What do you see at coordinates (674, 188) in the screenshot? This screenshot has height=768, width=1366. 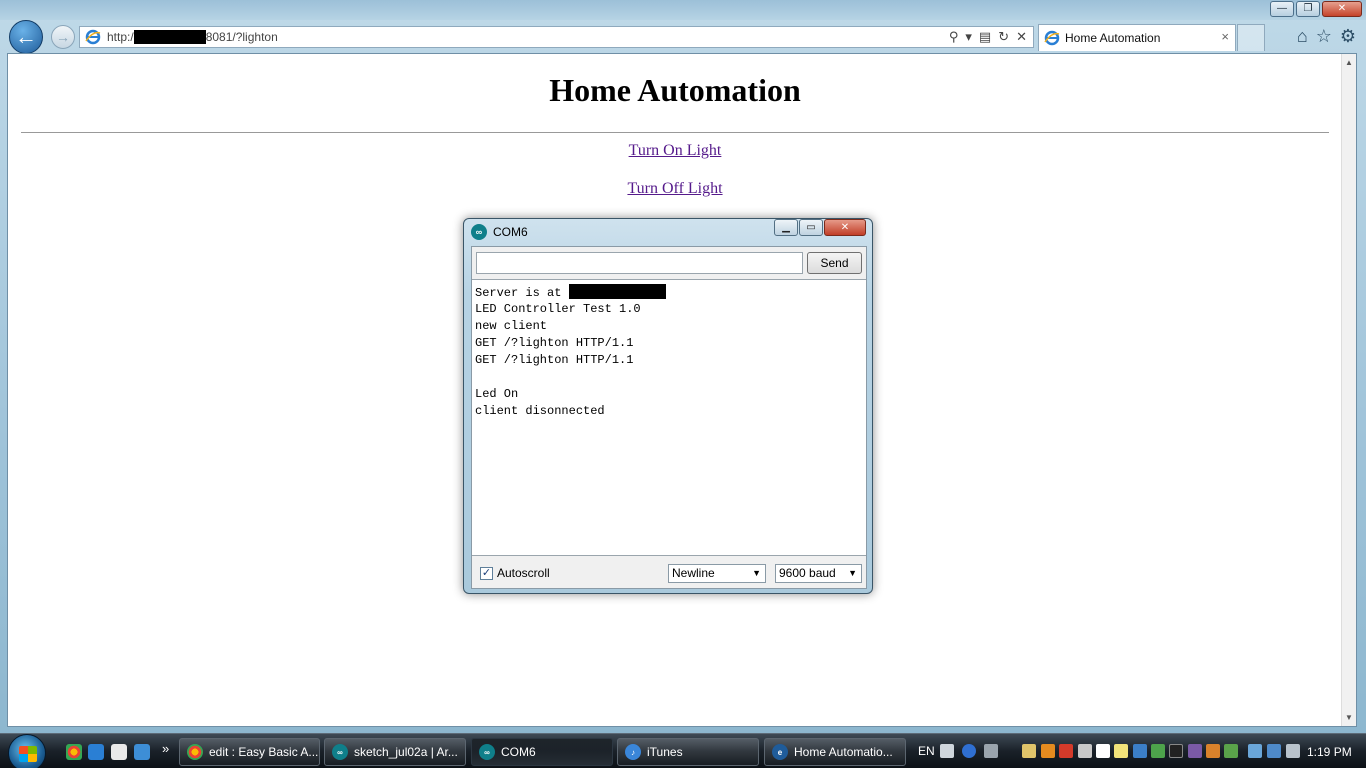 I see `turn-off-light-link: Turn Off Light` at bounding box center [674, 188].